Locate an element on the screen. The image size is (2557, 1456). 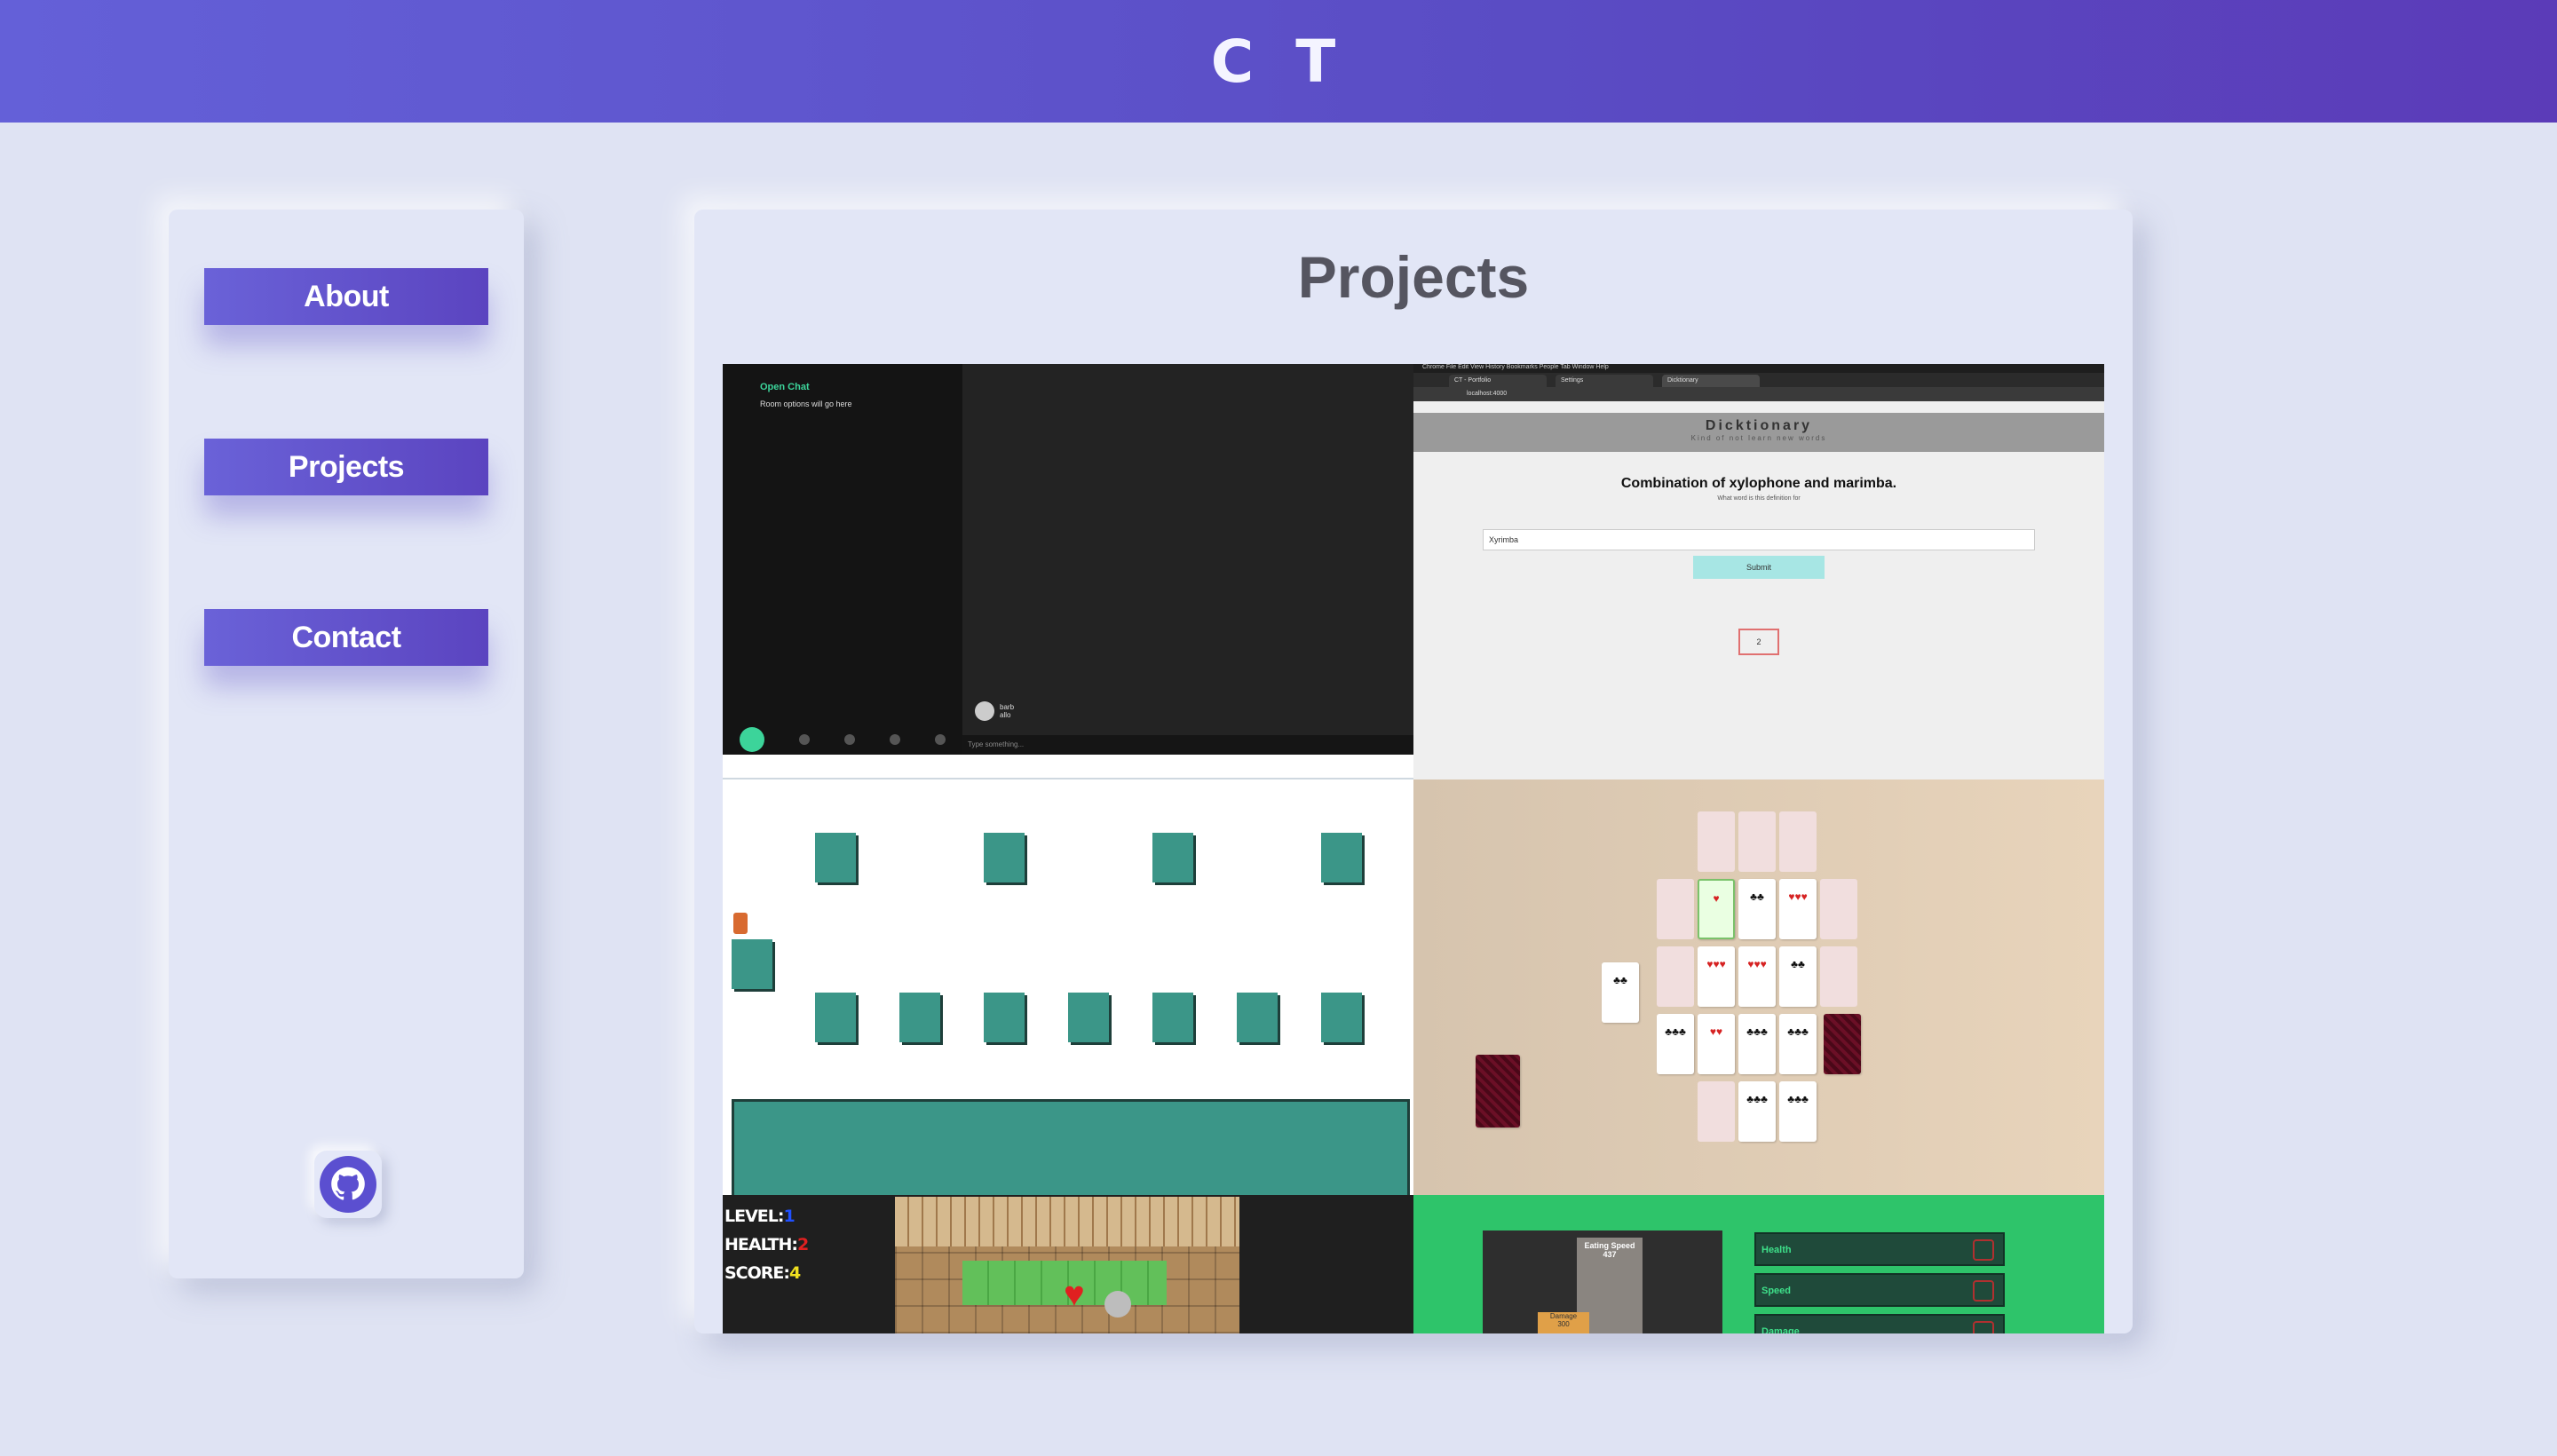
site-logo: C T is located at coordinates (1278, 62).